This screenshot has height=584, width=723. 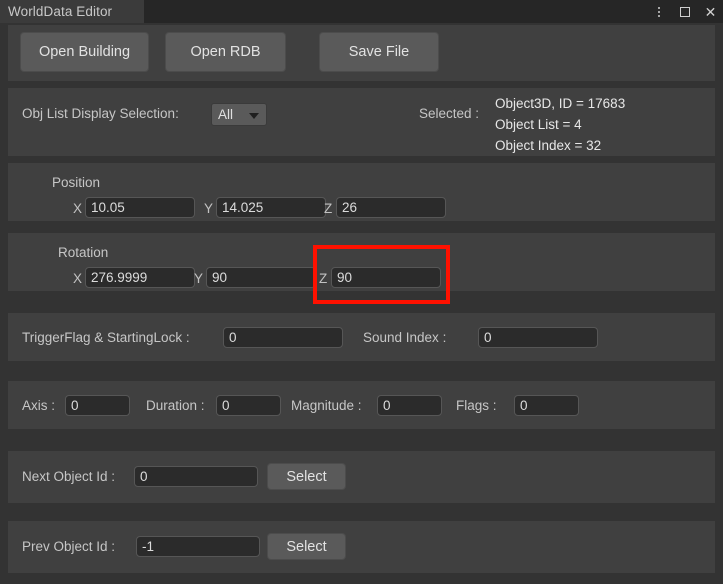 I want to click on selected-info-line-2: Object List = 4, so click(x=538, y=124).